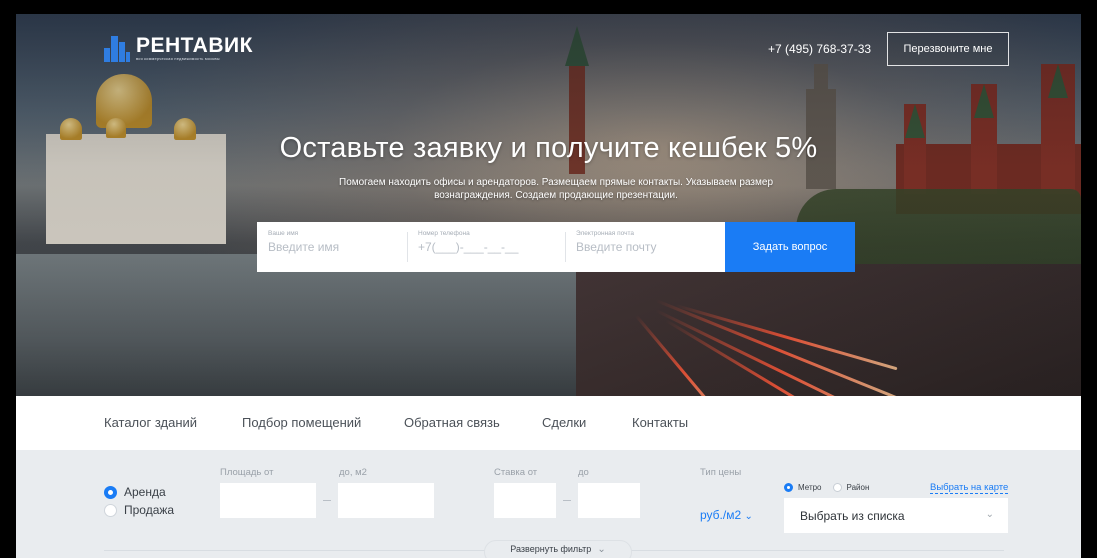  What do you see at coordinates (788, 487) in the screenshot?
I see `radio-metro` at bounding box center [788, 487].